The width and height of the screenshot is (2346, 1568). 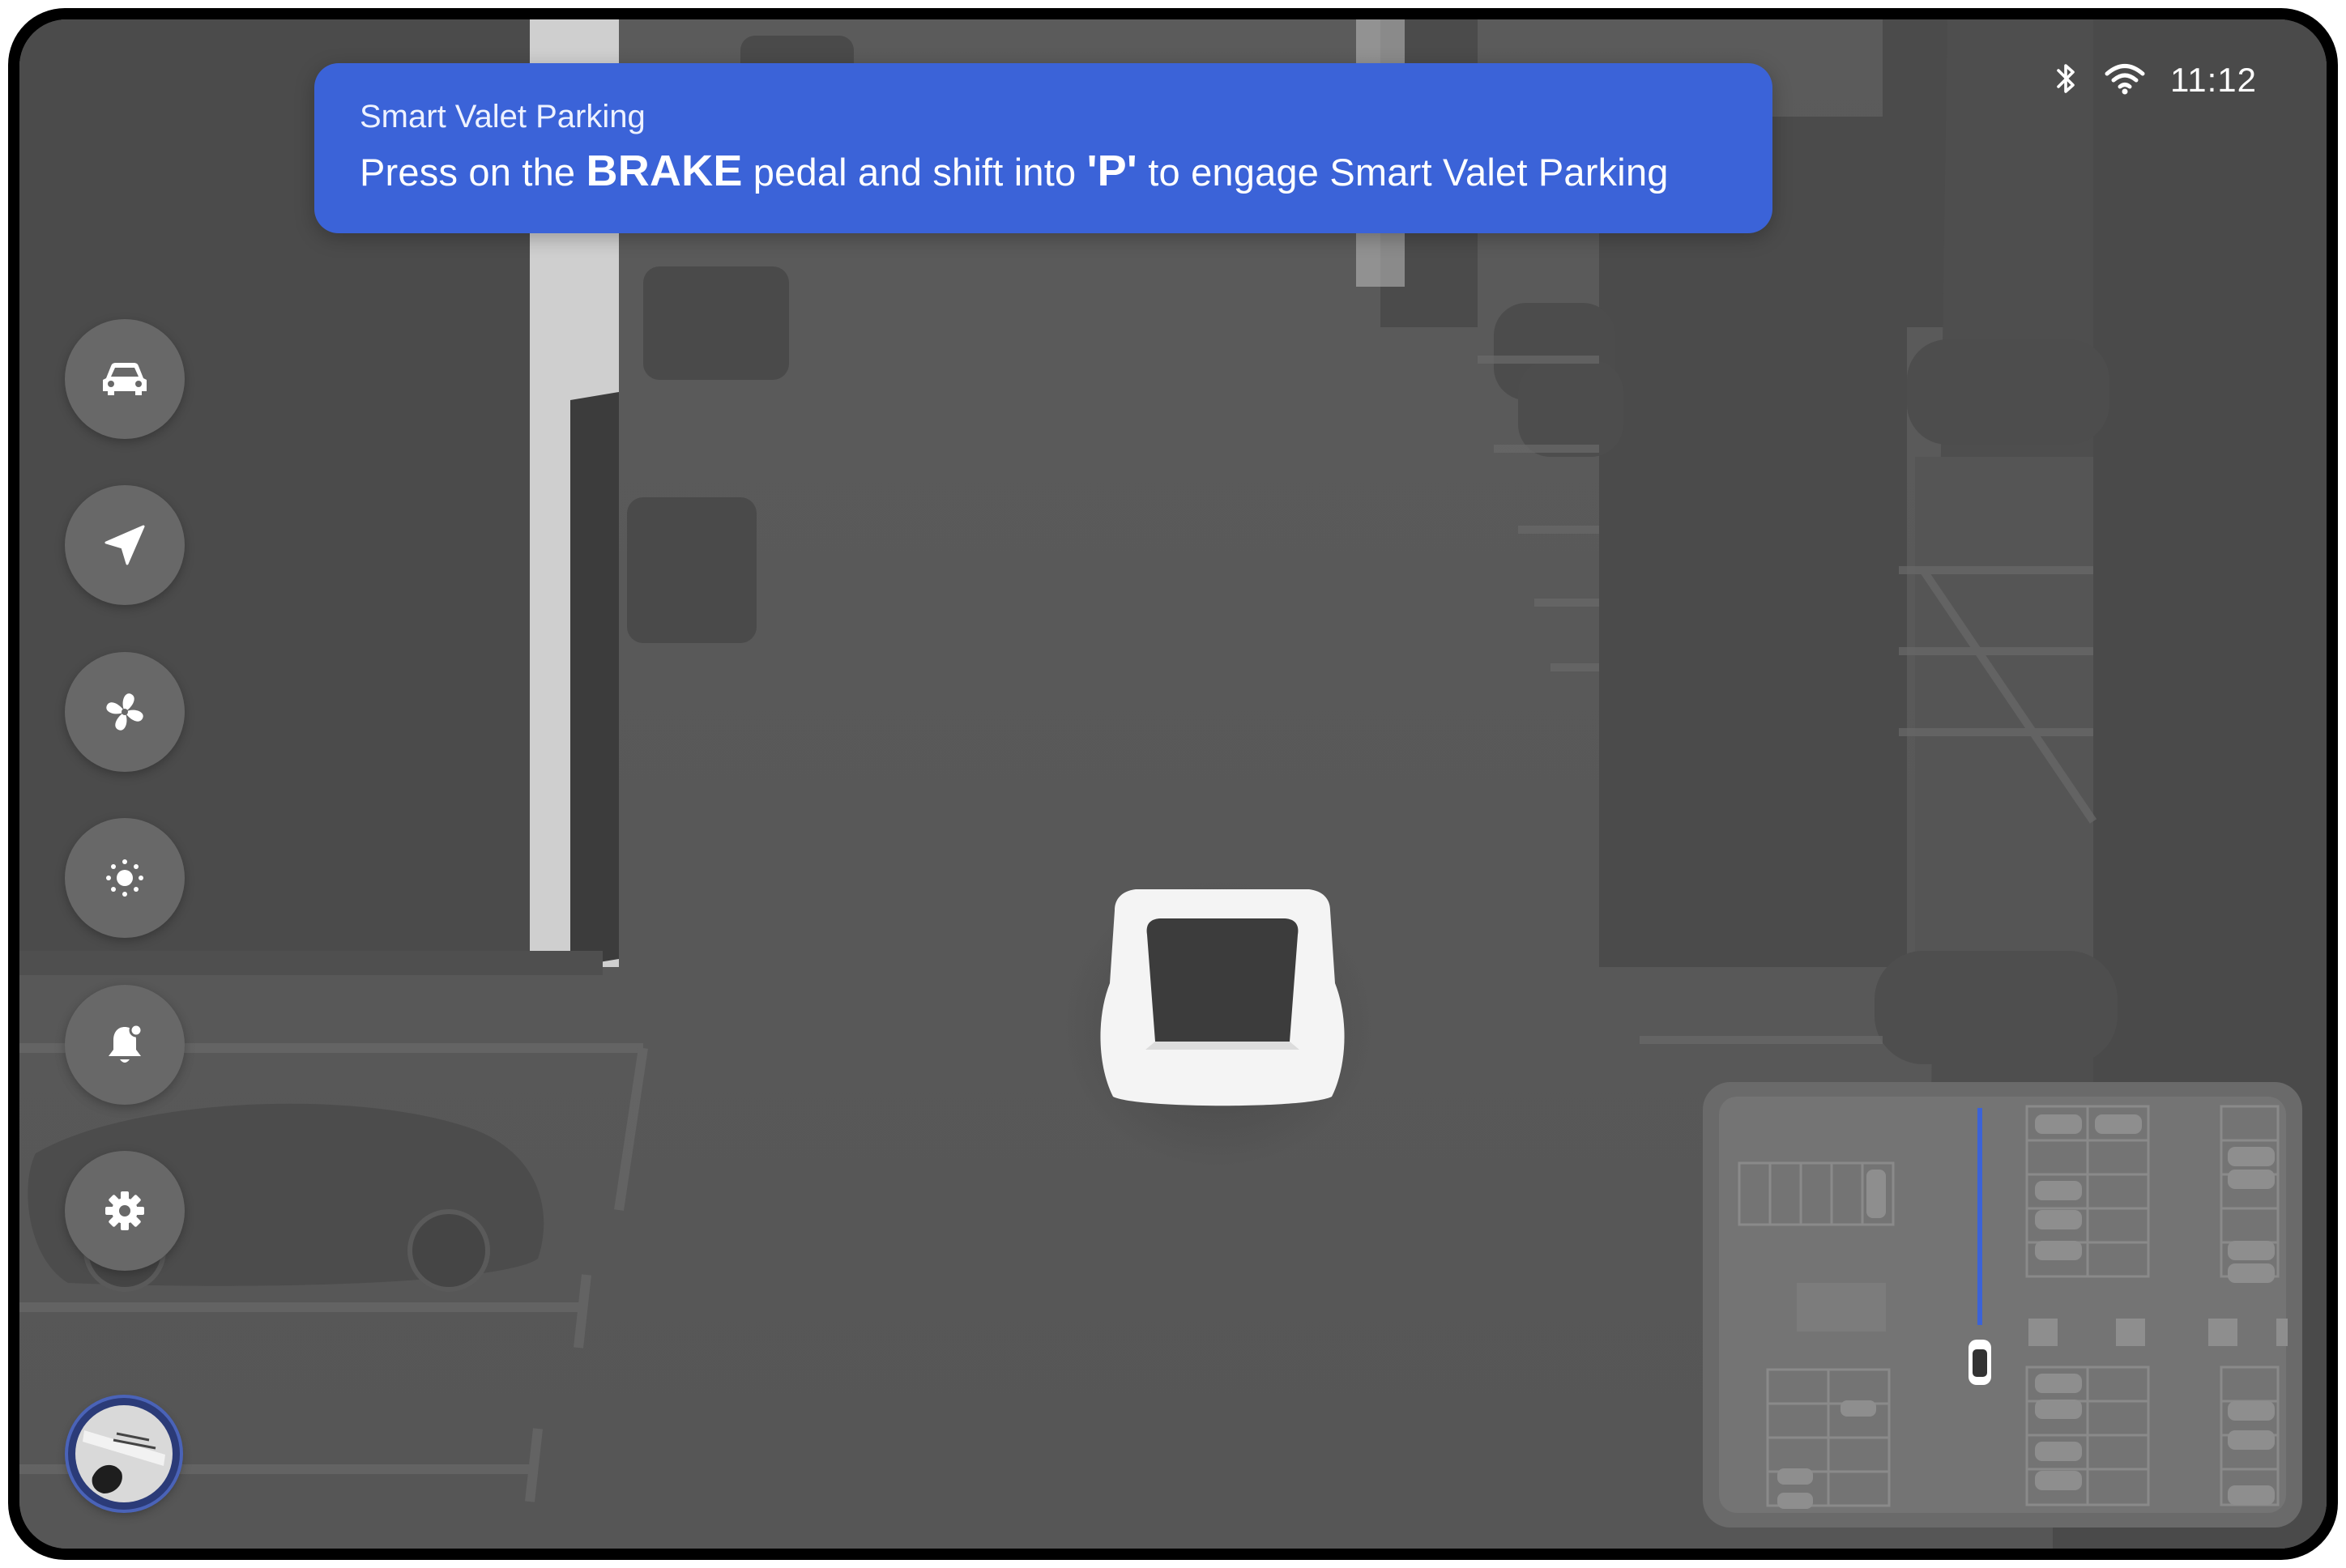 What do you see at coordinates (915, 172) in the screenshot?
I see `banner-message-part: pedal and shift into` at bounding box center [915, 172].